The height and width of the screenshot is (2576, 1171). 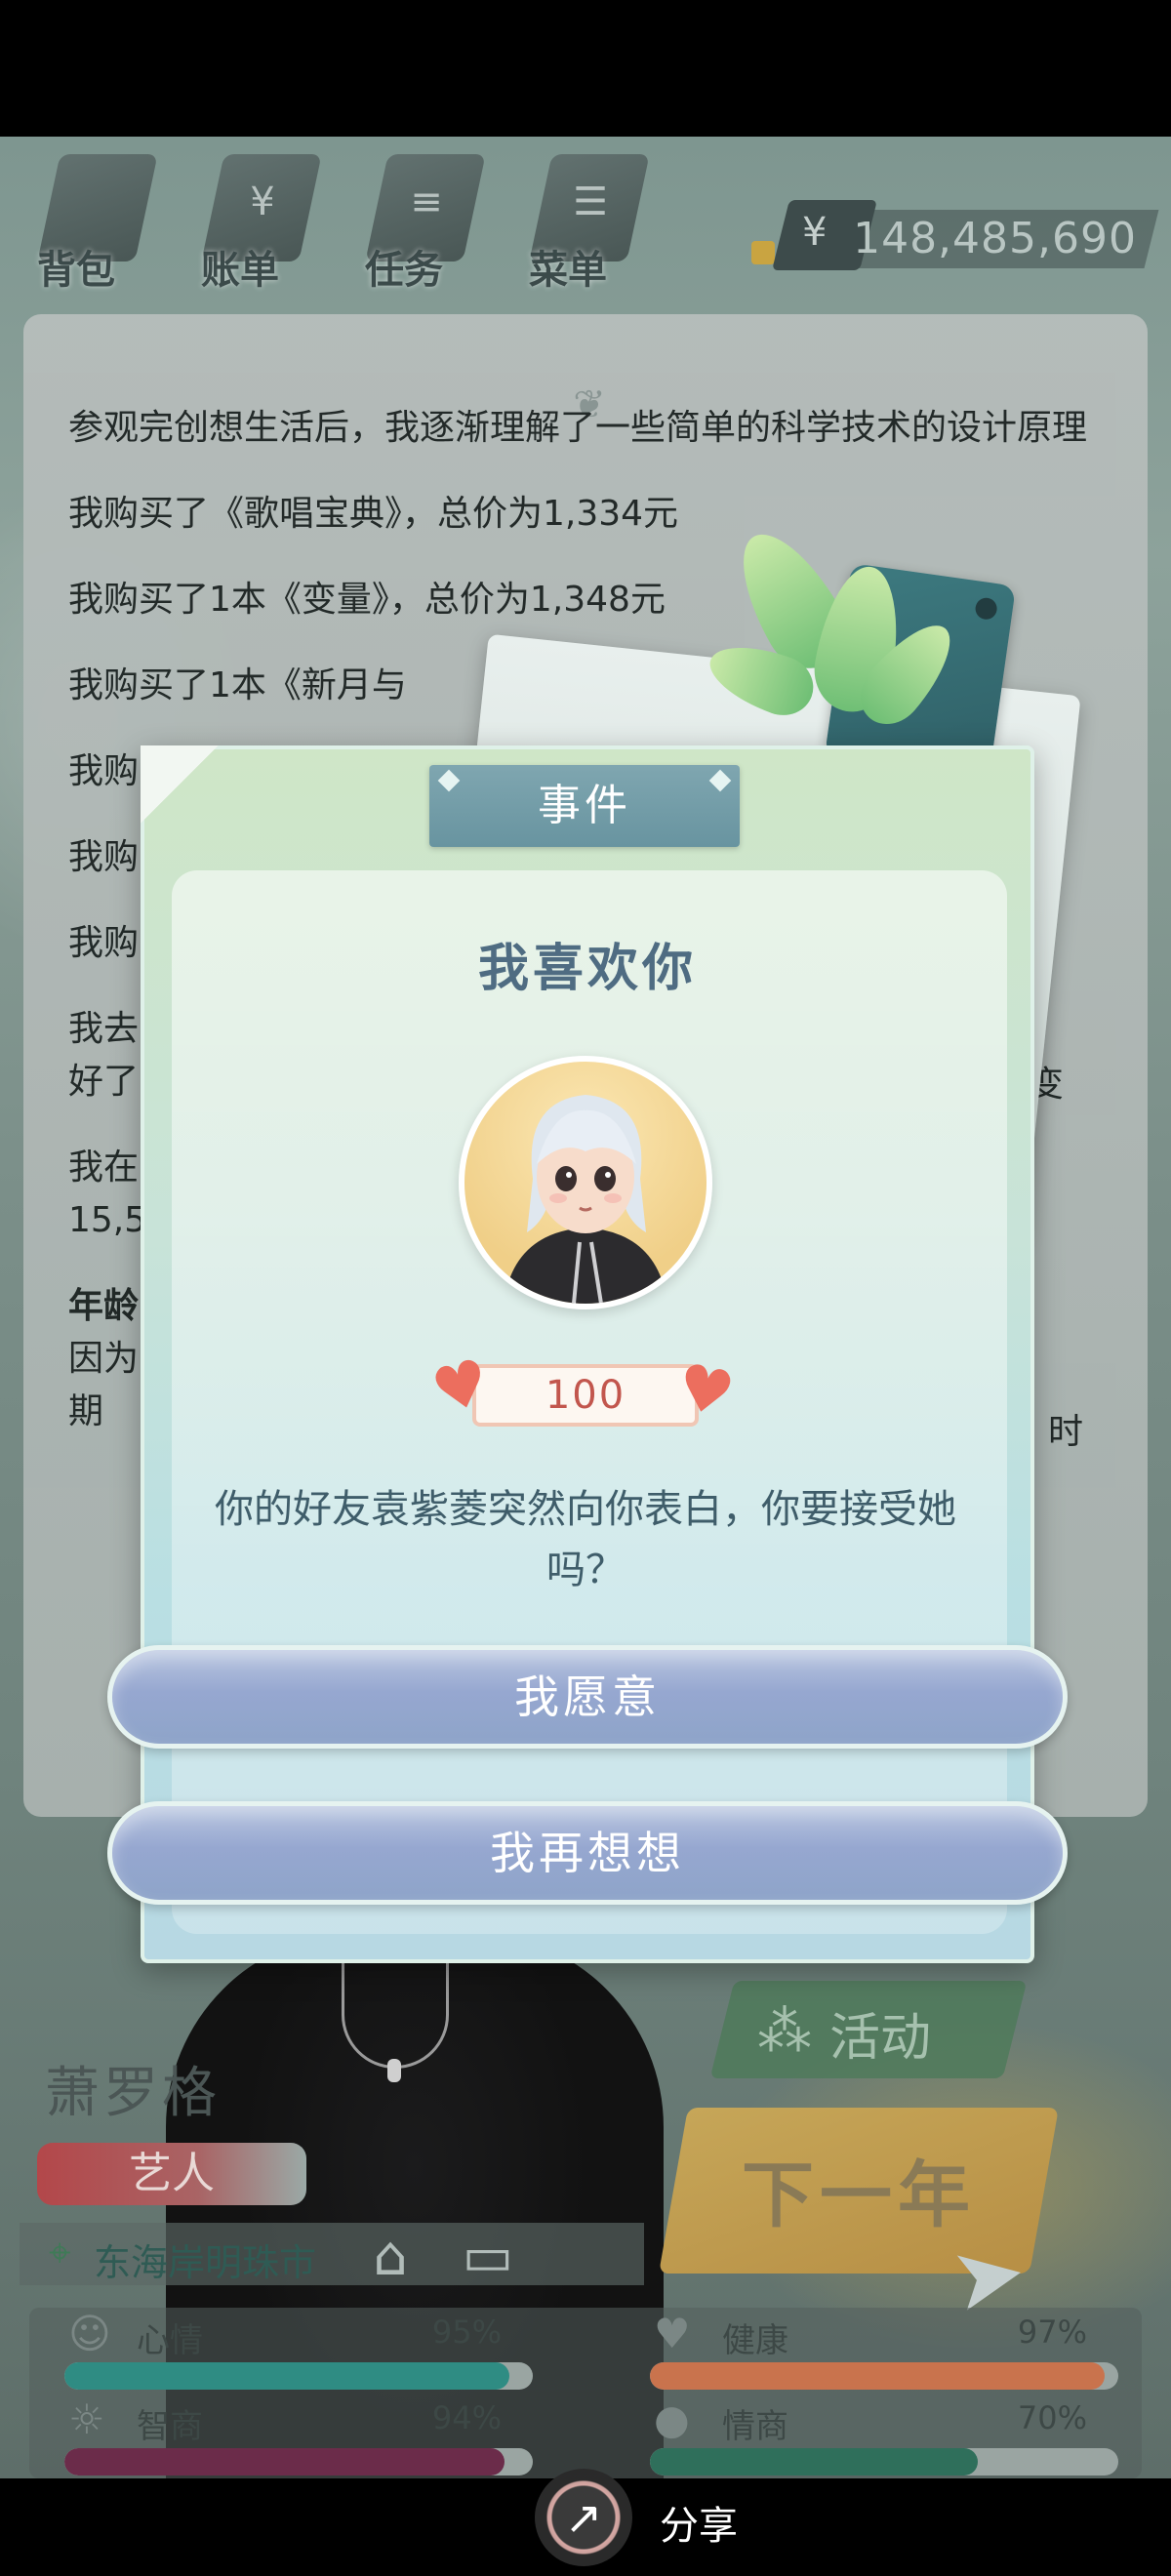 I want to click on stat-iq: ☼ 智商 94%, so click(x=281, y=2435).